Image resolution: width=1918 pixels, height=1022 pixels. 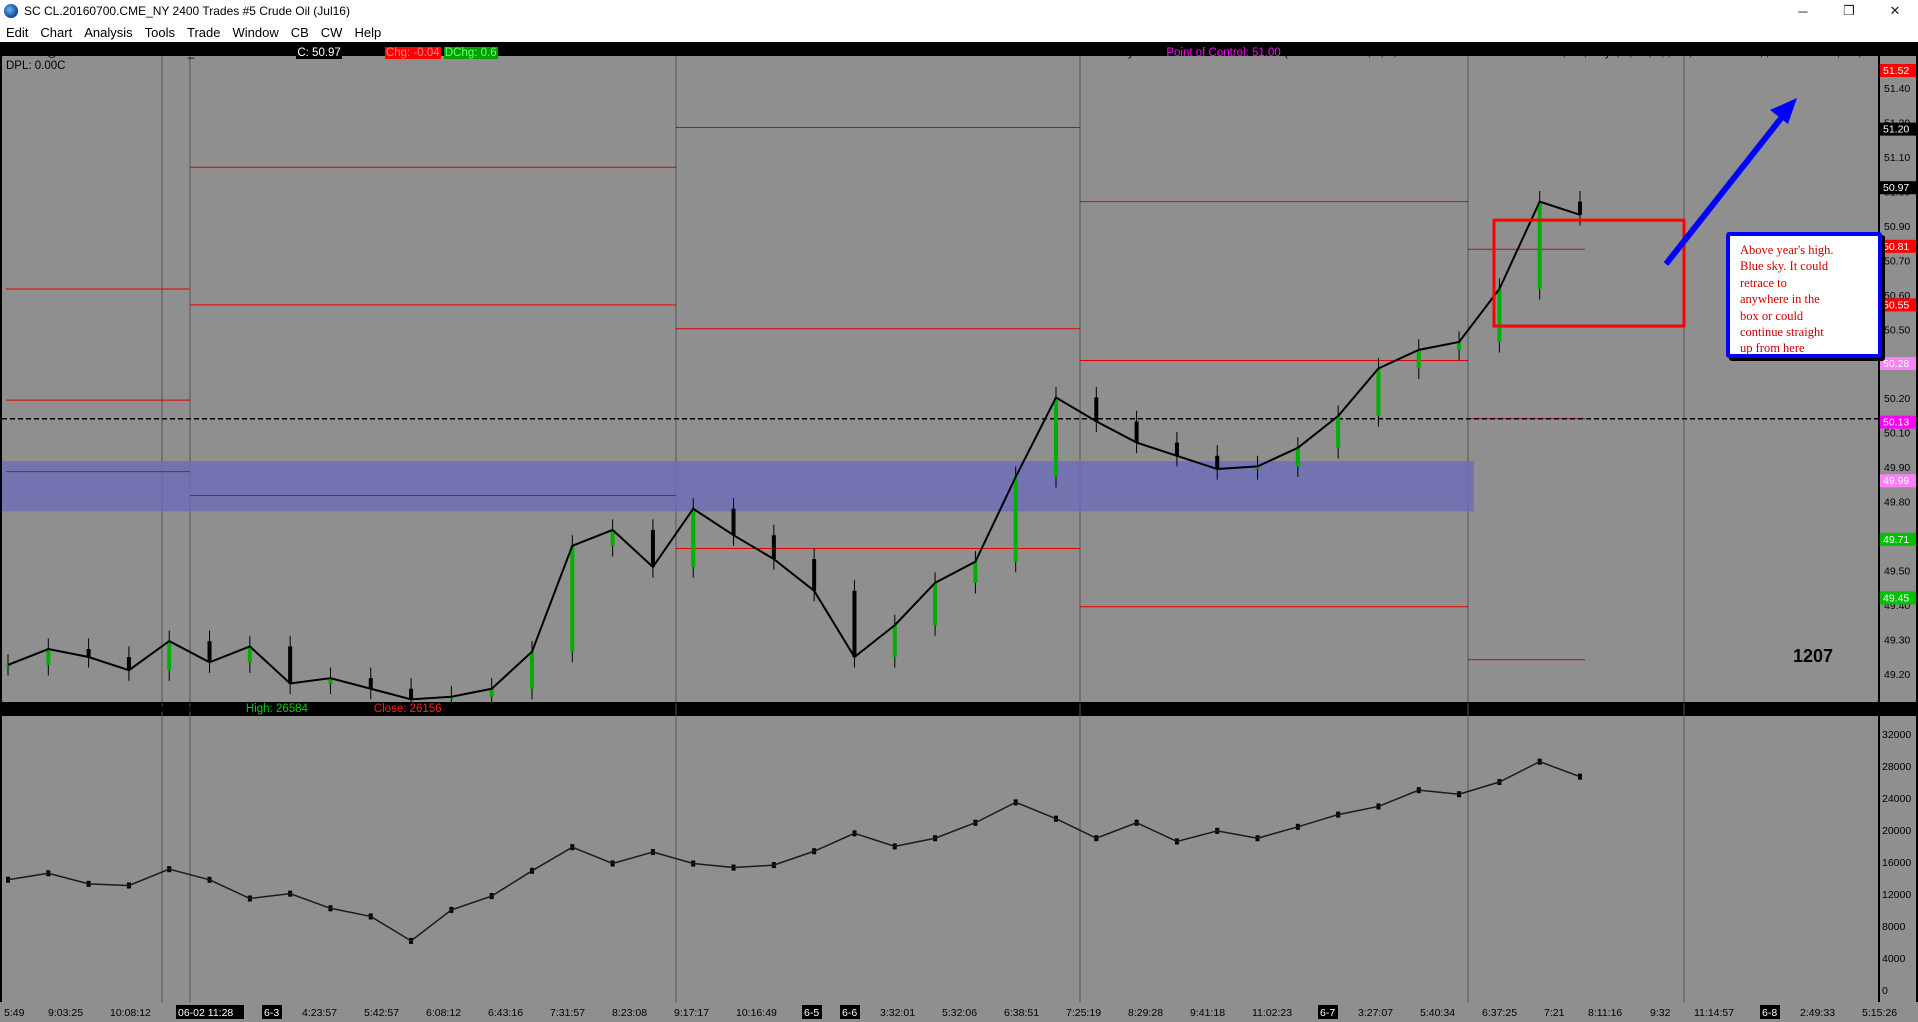 What do you see at coordinates (1207, 1013) in the screenshot?
I see `time-axis-label: 9:41:18` at bounding box center [1207, 1013].